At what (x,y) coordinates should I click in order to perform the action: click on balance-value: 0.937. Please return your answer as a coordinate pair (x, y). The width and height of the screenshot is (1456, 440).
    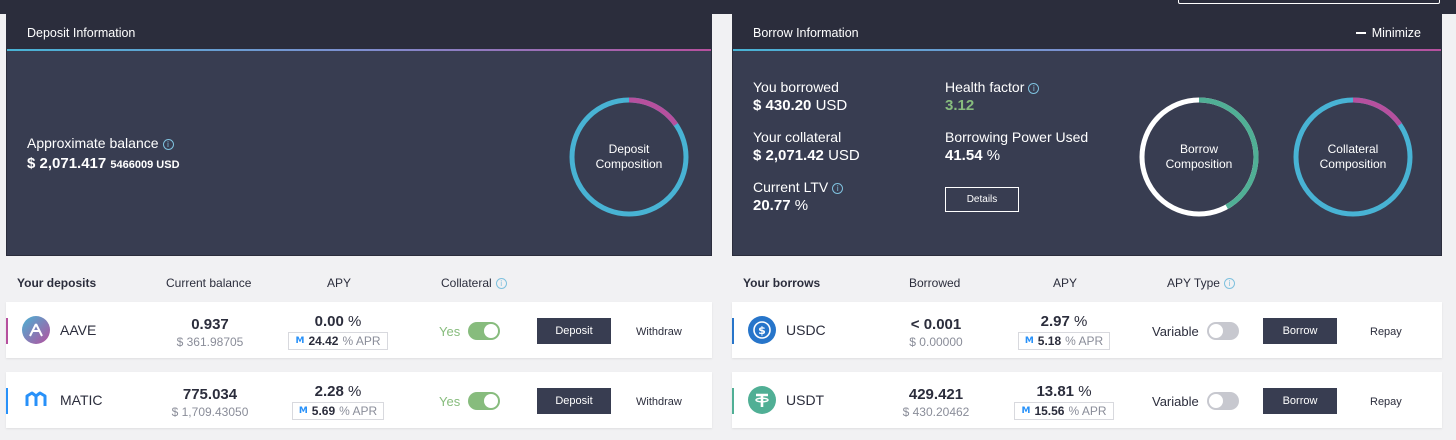
    Looking at the image, I should click on (210, 324).